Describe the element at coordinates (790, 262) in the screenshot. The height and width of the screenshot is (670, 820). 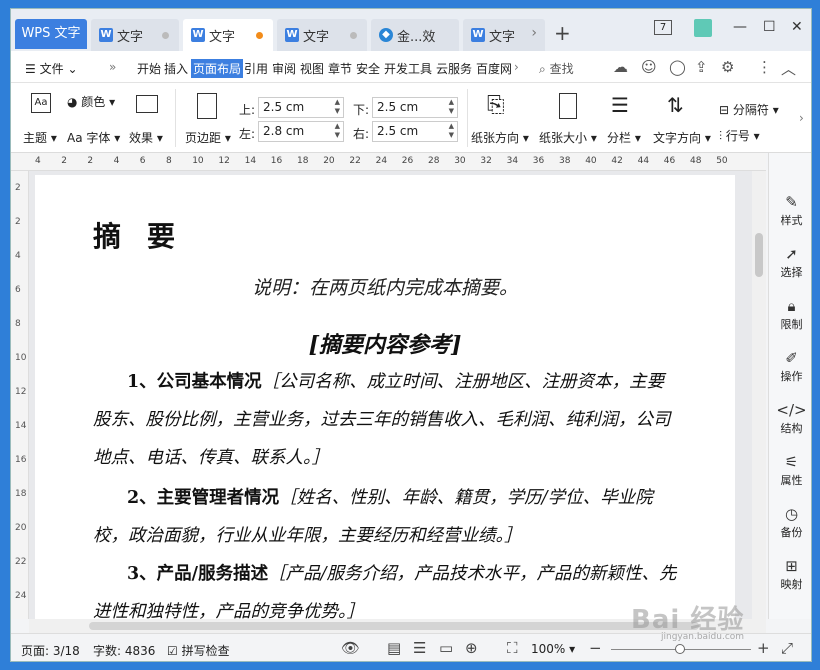
I see `side-select: ➚ 选择` at that location.